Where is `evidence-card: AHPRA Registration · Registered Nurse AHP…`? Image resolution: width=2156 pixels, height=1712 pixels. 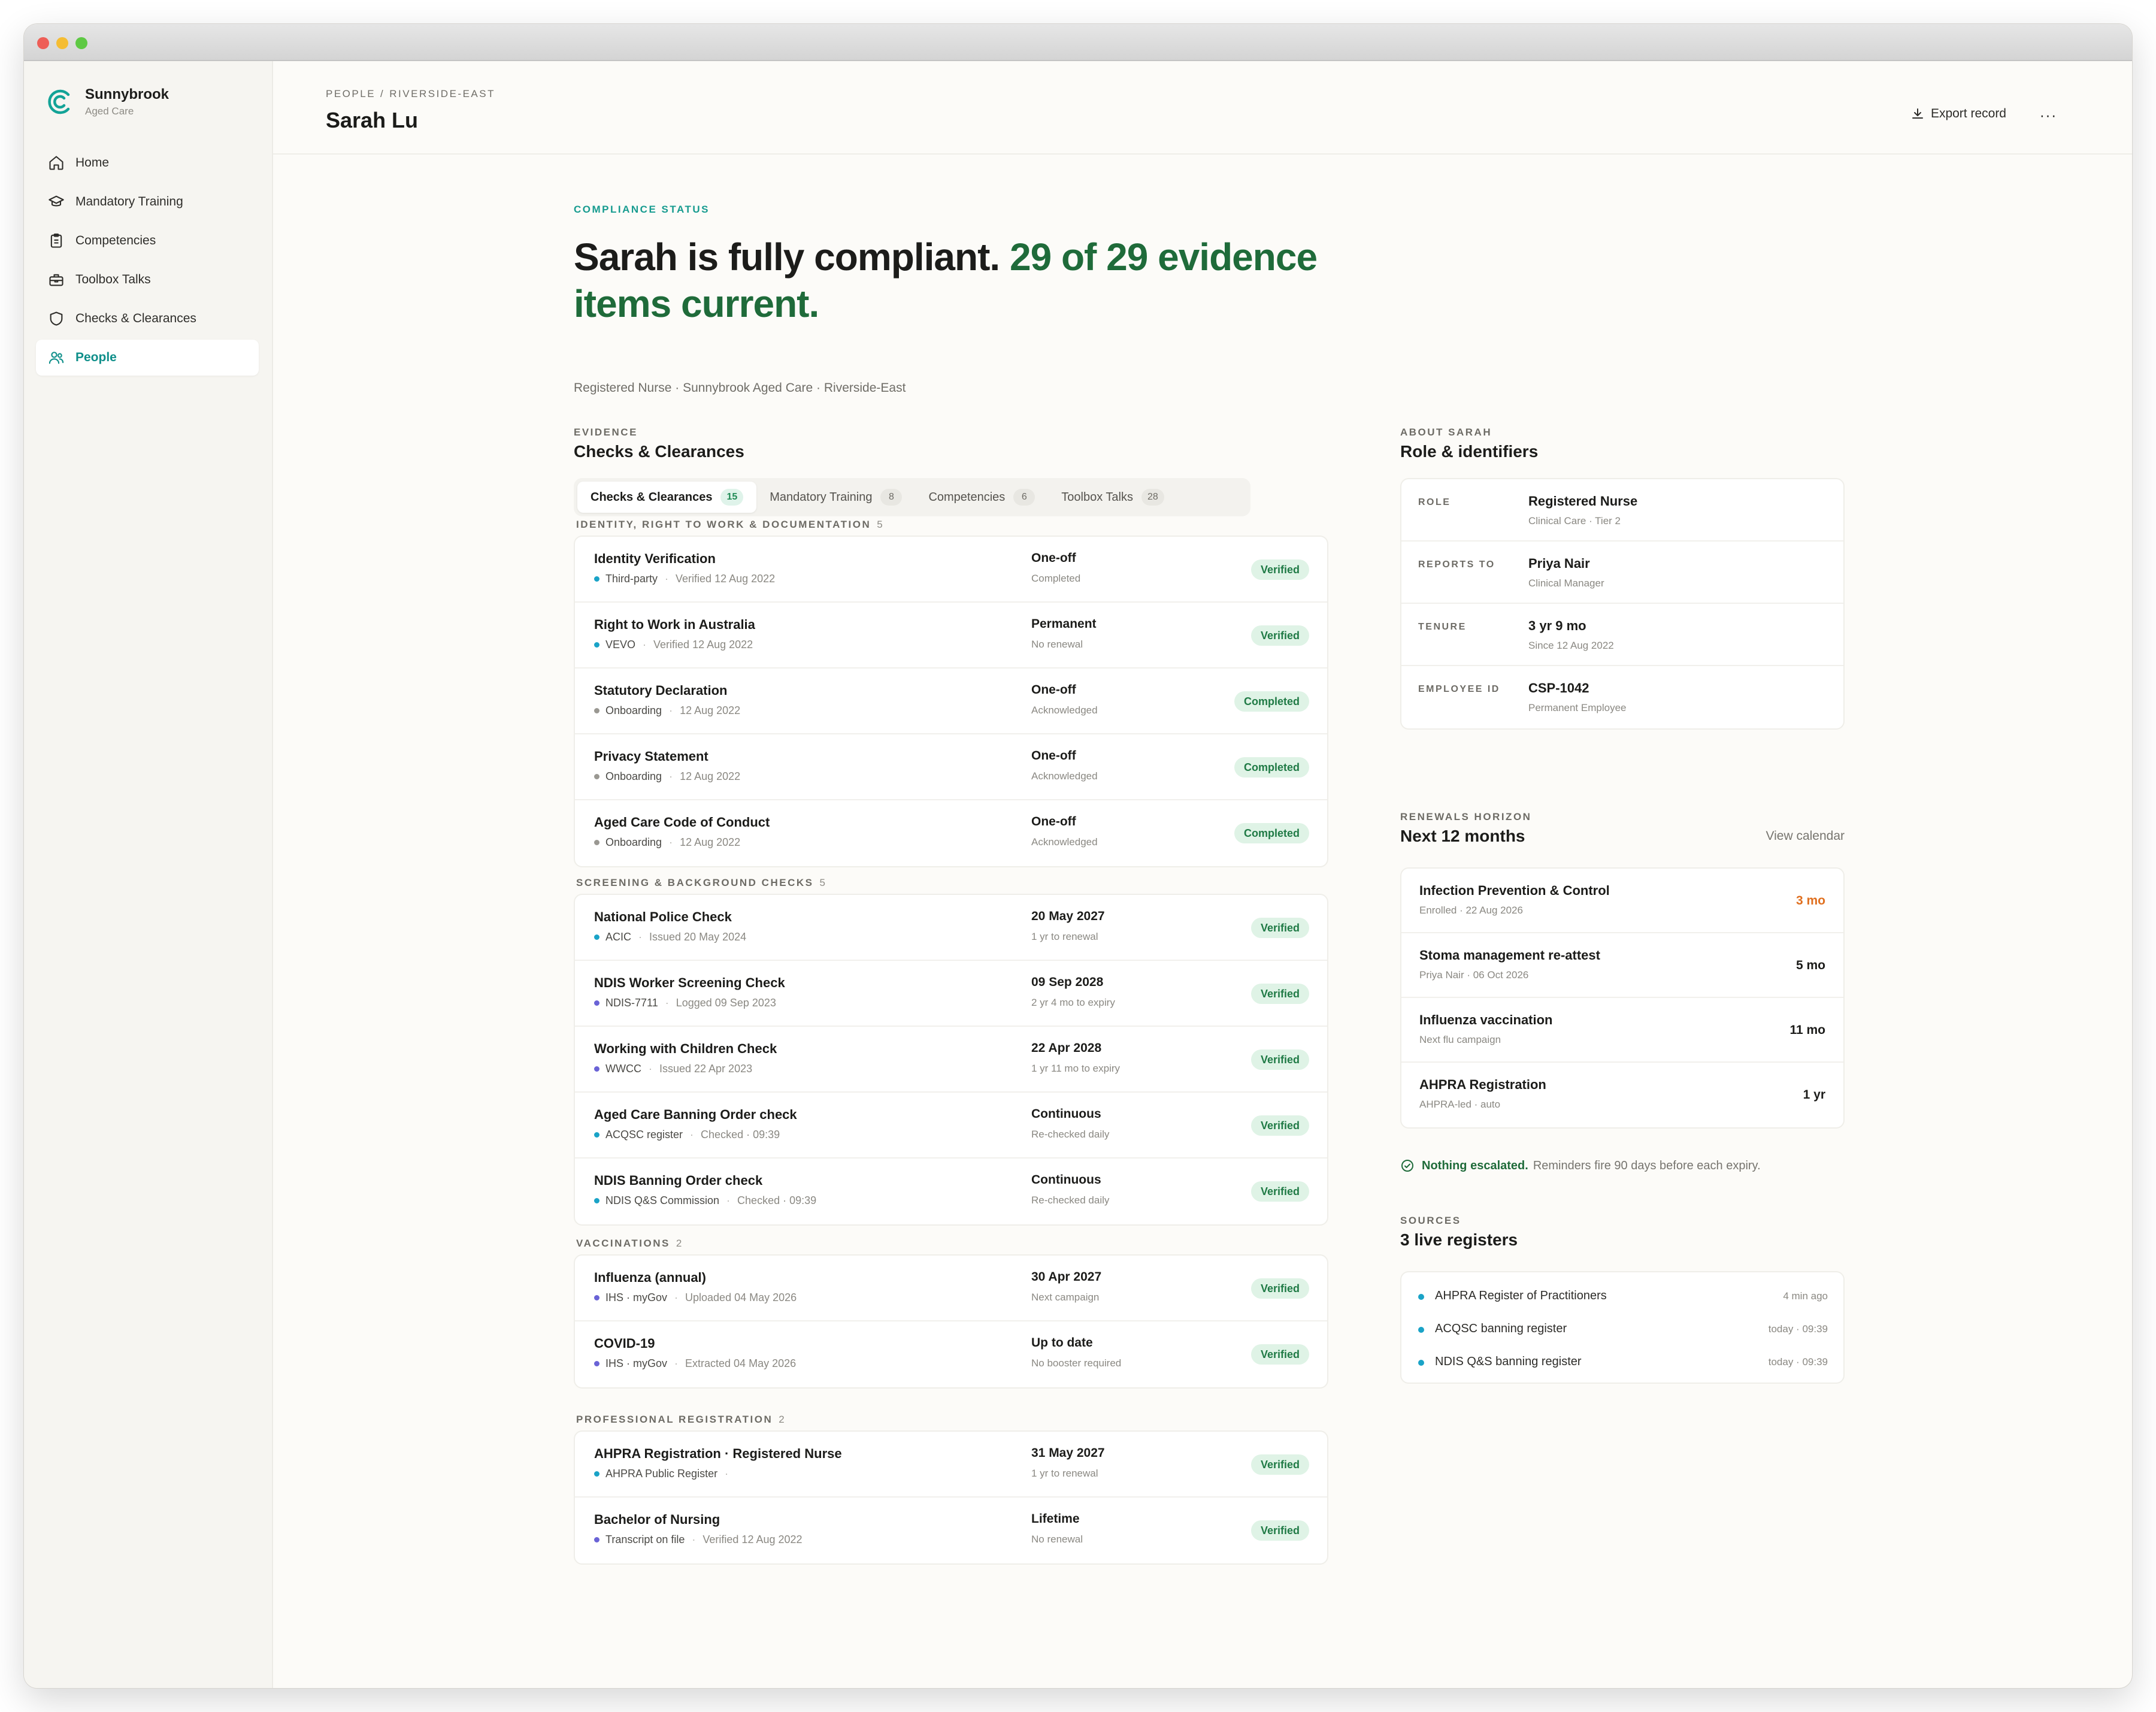
evidence-card: AHPRA Registration · Registered Nurse AHP… is located at coordinates (951, 1497).